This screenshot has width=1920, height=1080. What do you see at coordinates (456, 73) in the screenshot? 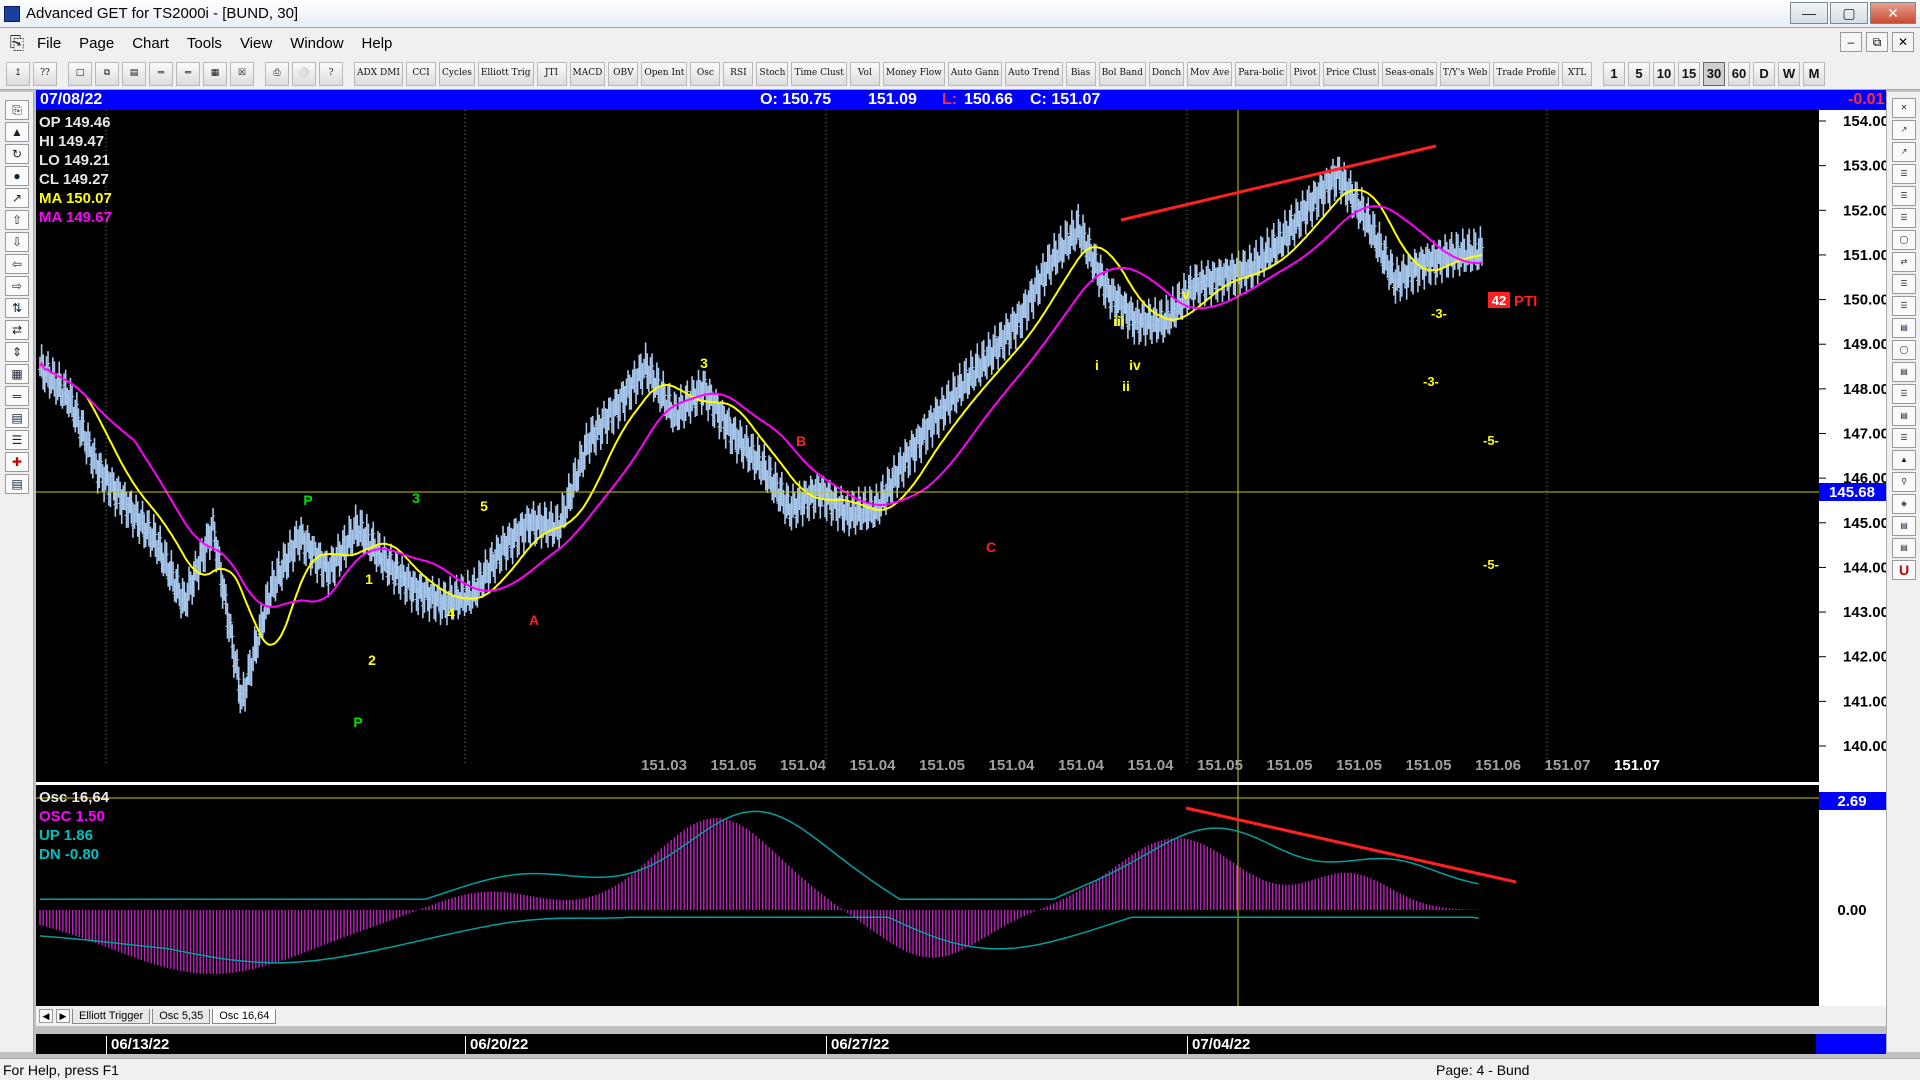
I see `study-button: Cycles` at bounding box center [456, 73].